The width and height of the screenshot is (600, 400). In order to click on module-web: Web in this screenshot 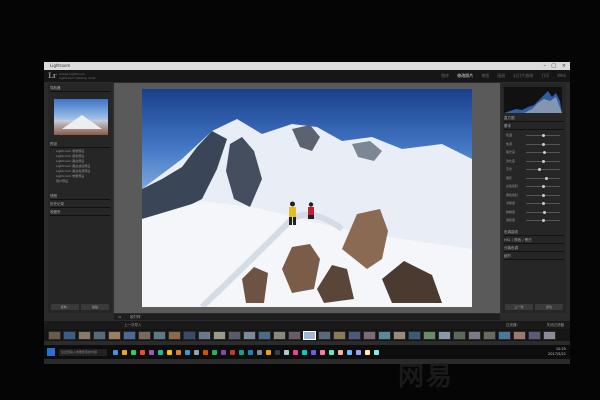, I will do `click(561, 76)`.